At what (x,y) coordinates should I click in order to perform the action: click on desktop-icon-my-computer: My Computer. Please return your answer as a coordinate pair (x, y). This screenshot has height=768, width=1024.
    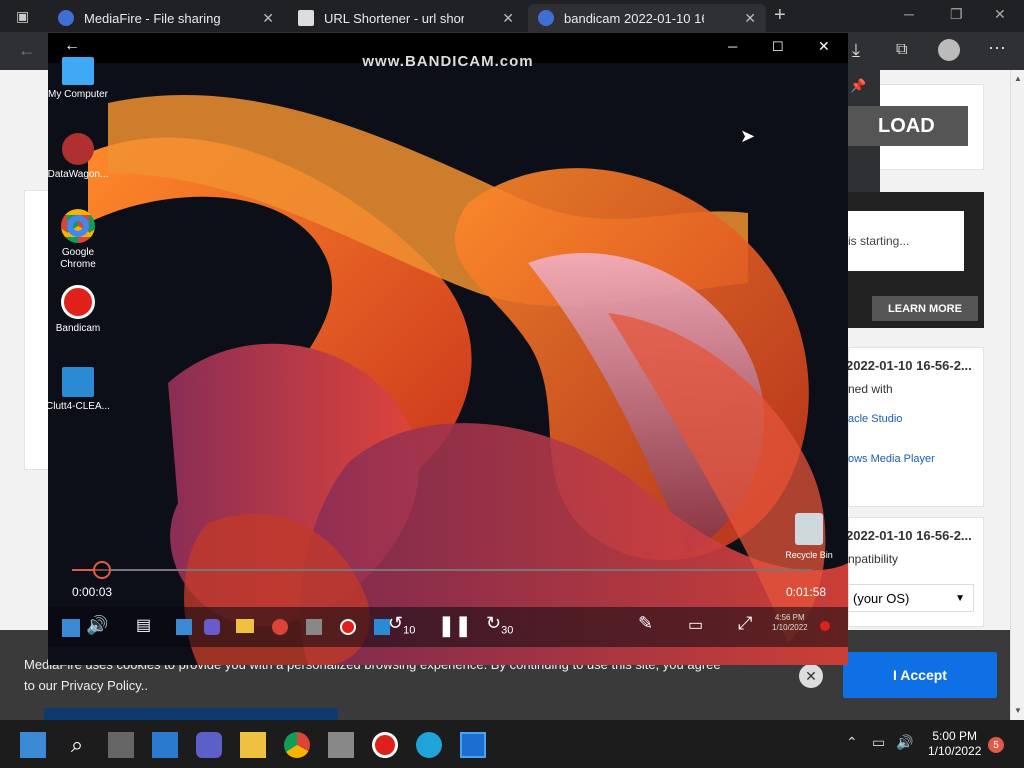
    Looking at the image, I should click on (80, 79).